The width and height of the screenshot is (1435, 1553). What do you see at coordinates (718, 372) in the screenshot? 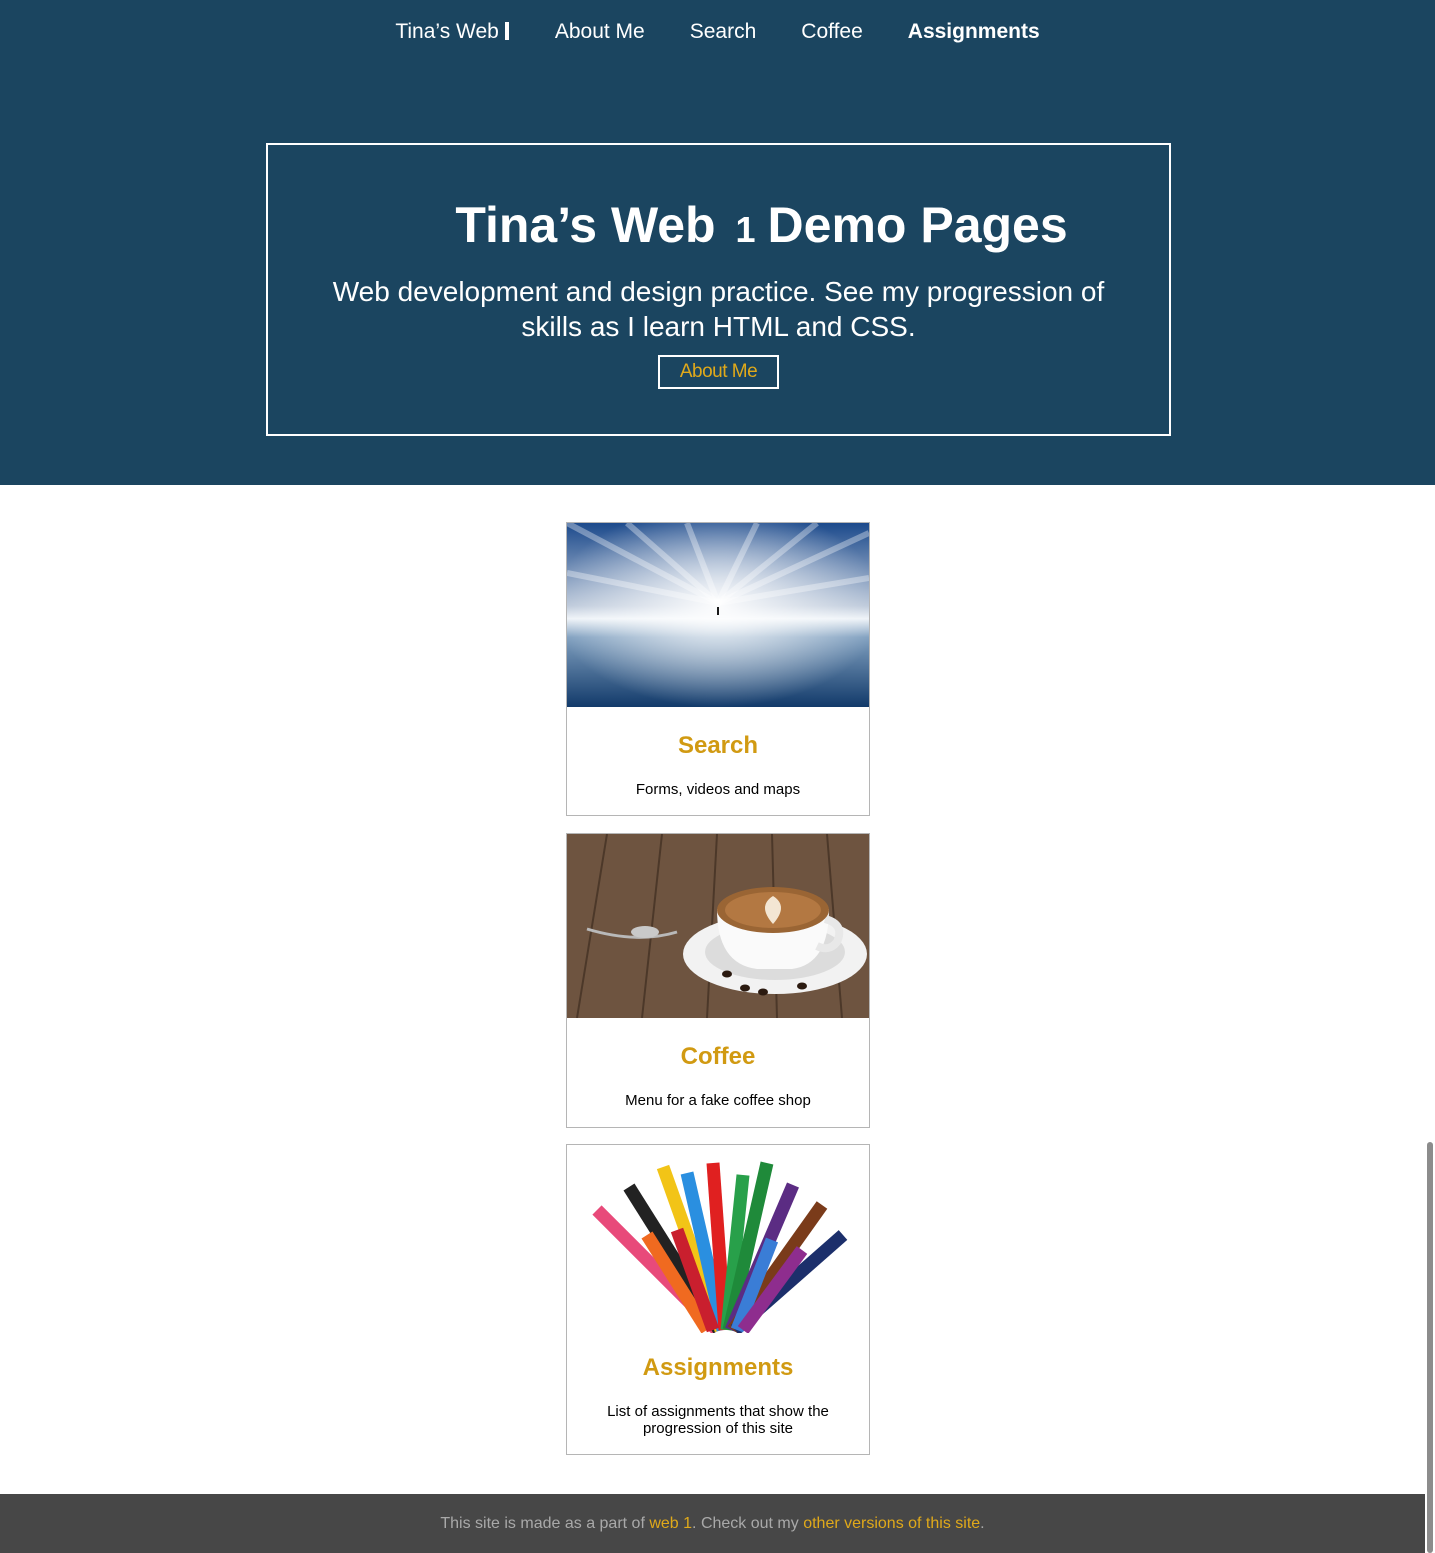
I see `about-me-button: About Me` at bounding box center [718, 372].